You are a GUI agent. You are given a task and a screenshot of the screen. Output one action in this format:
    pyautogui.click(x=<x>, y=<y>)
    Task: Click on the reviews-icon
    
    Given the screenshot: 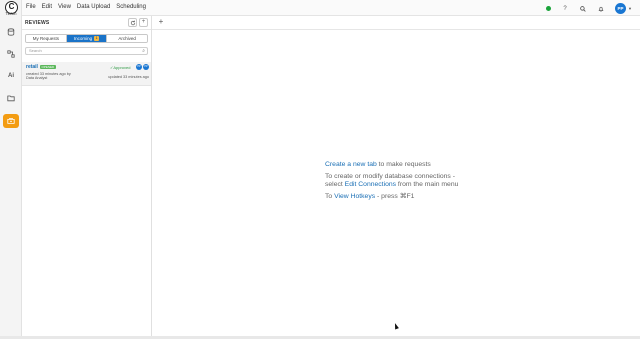 What is the action you would take?
    pyautogui.click(x=11, y=121)
    